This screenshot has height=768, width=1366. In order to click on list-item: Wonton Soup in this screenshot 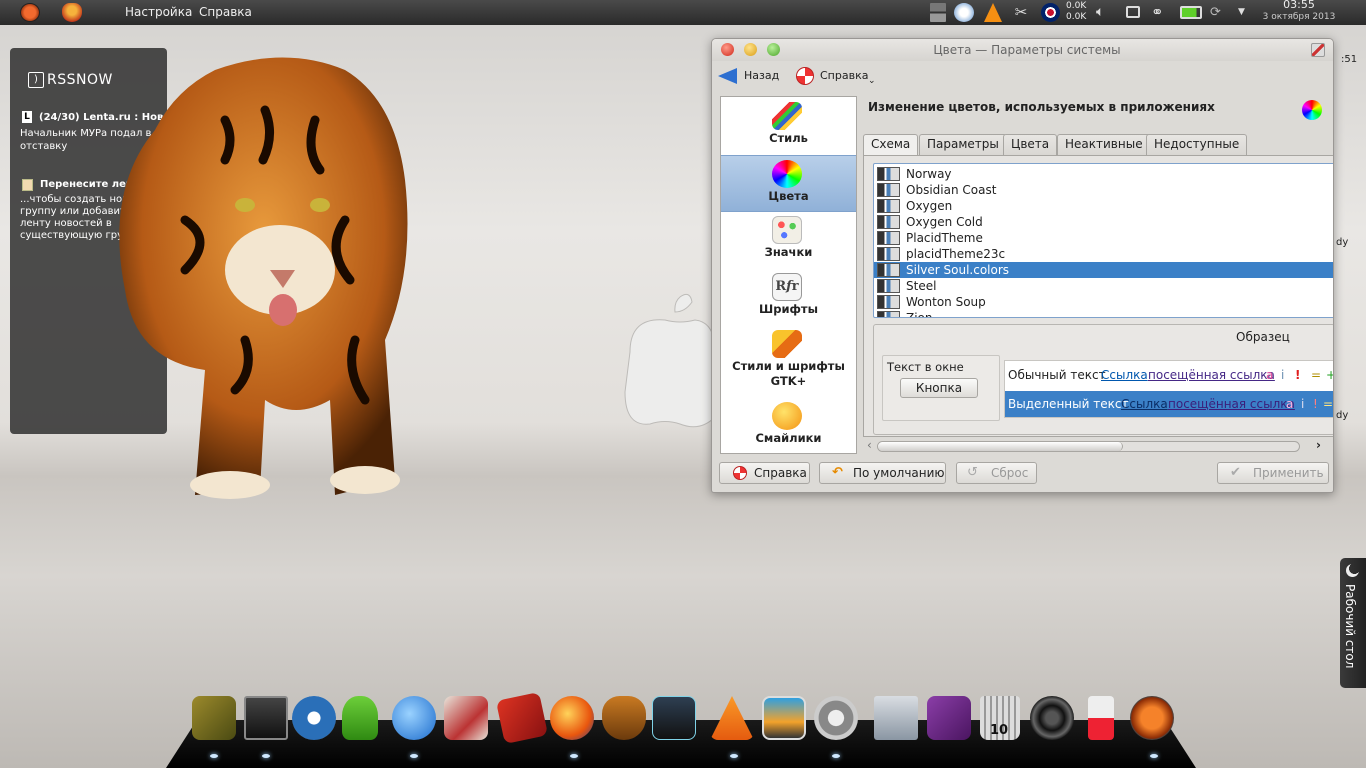, I will do `click(1103, 302)`.